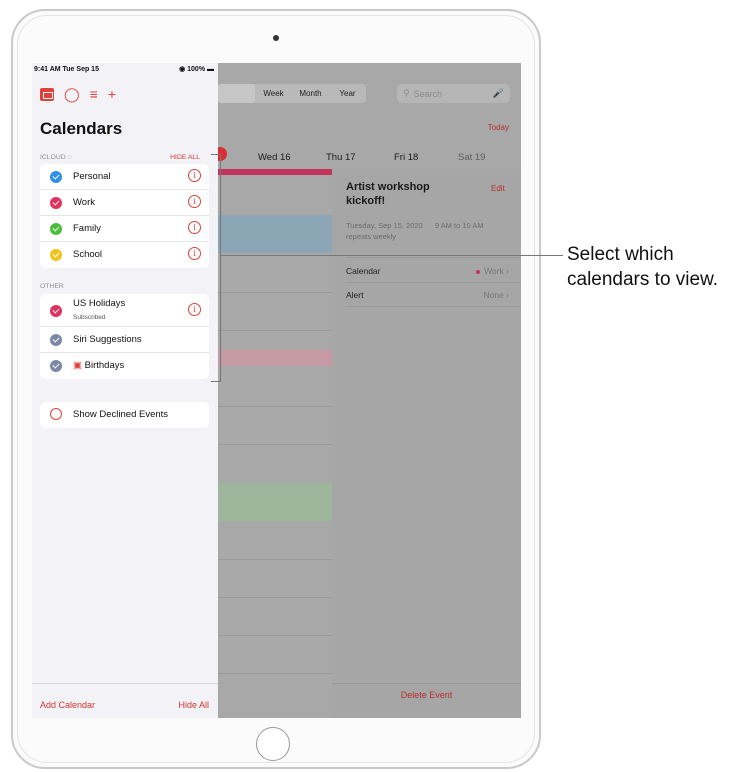  Describe the element at coordinates (643, 279) in the screenshot. I see `callout-line-2: calendars to view.` at that location.